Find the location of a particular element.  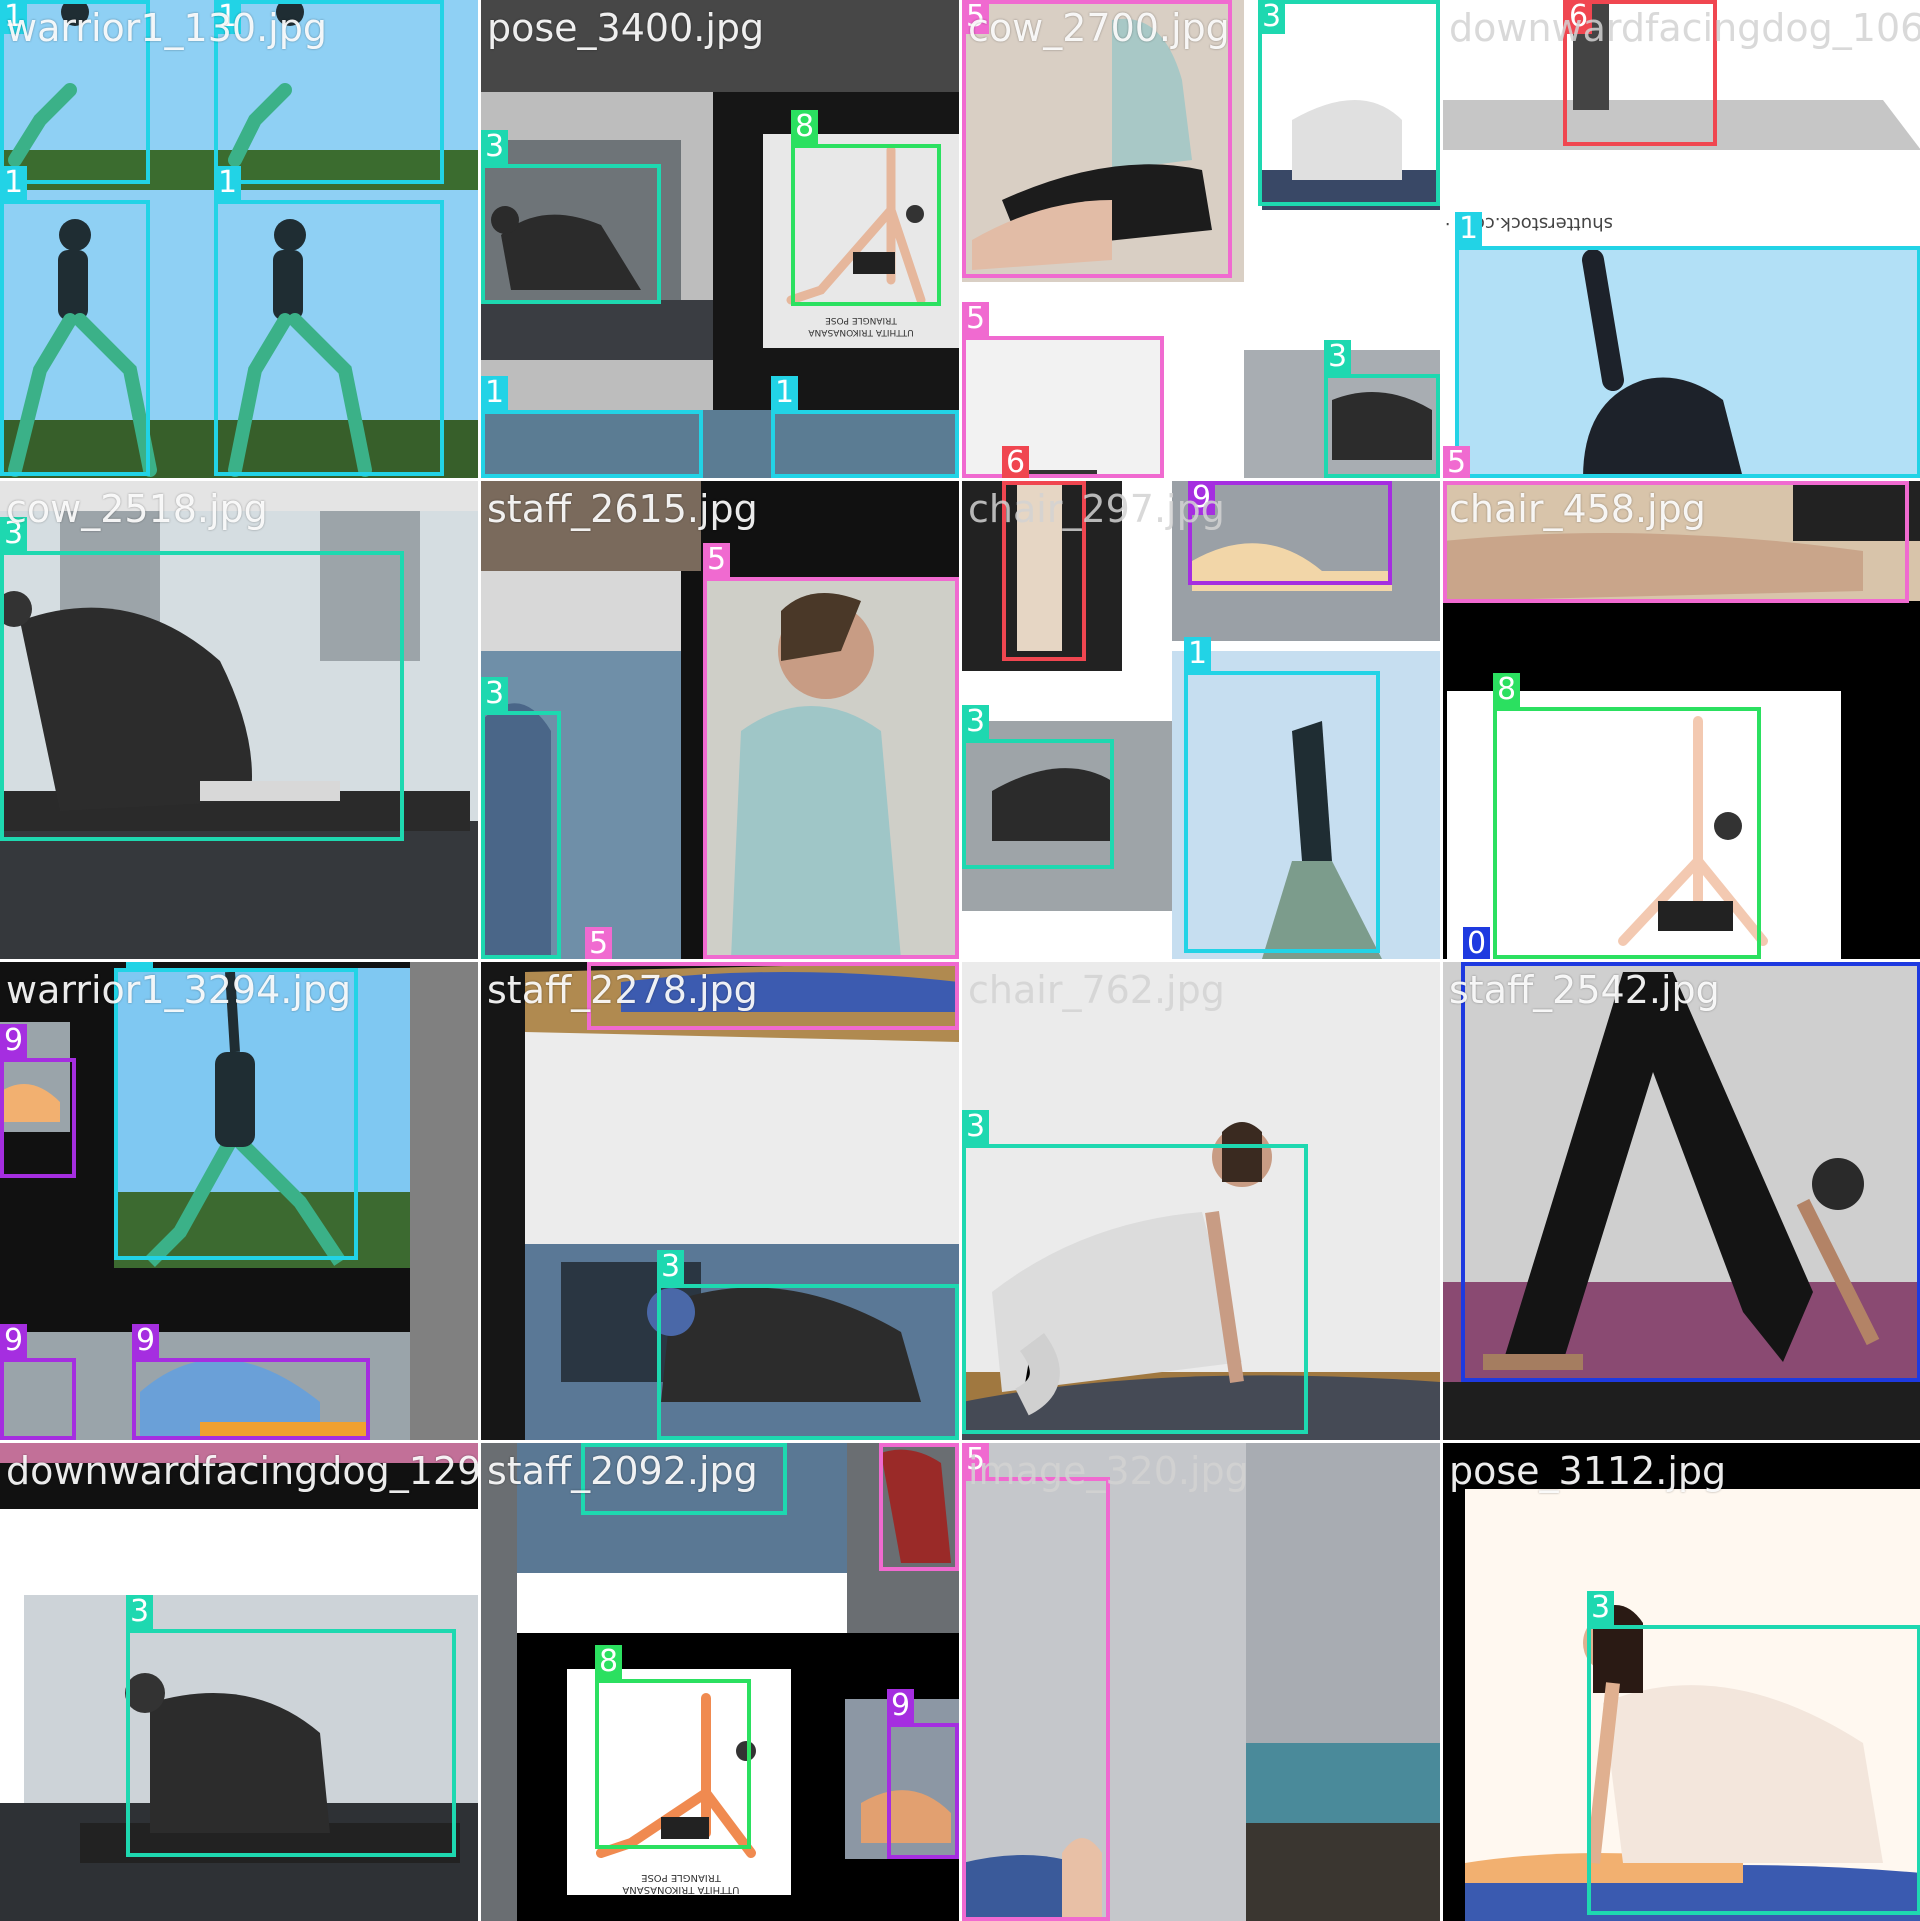

image-filename: cow_2518.jpg is located at coordinates (137, 509).